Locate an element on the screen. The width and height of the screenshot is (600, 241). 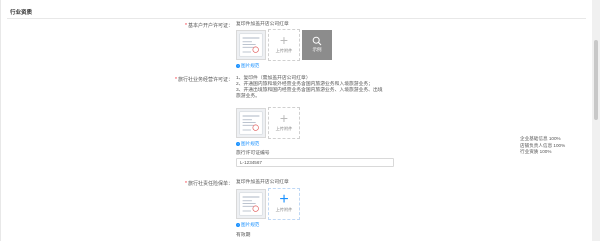
travel-permit-upload-button: + 上传附件 is located at coordinates (284, 123).